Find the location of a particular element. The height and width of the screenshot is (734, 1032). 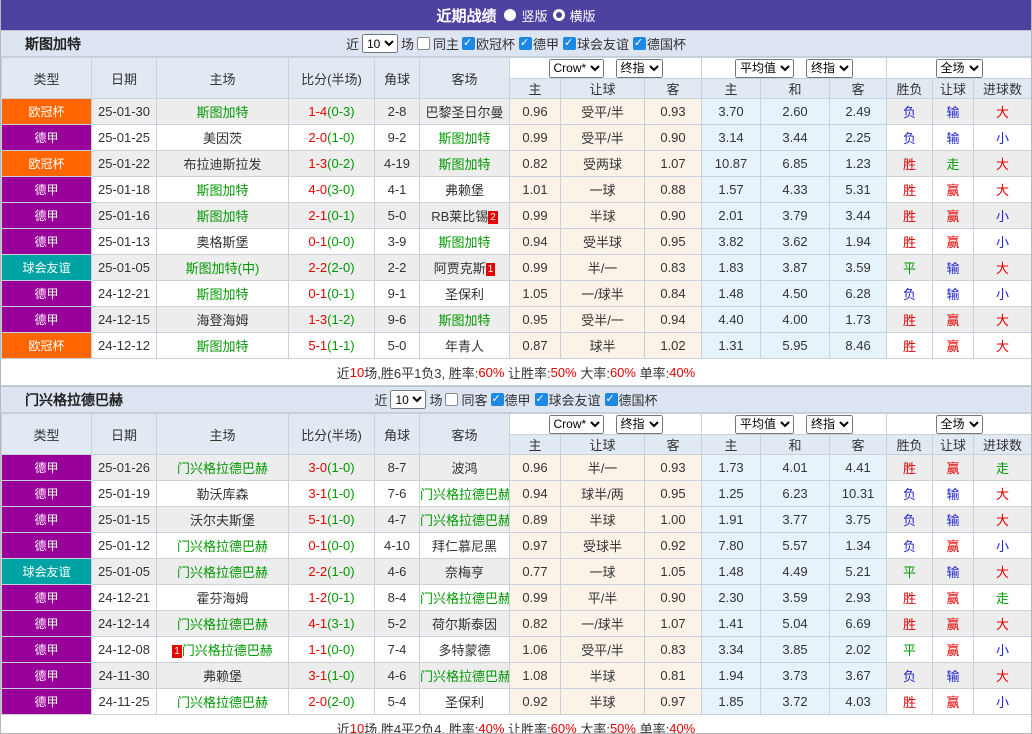

col-avg-home-header: 主 is located at coordinates (731, 444).